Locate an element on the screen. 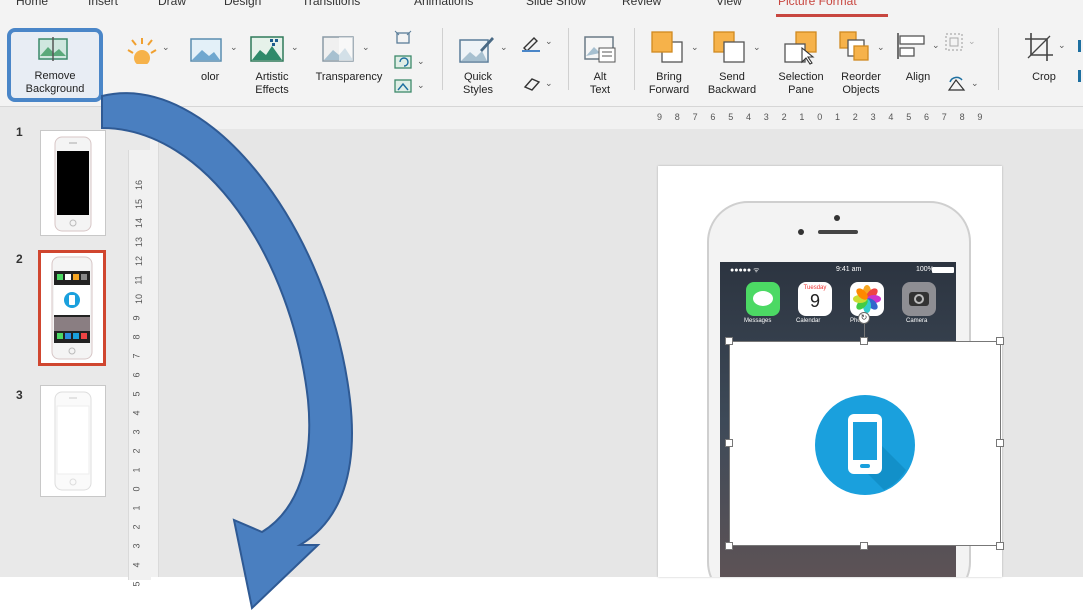 The height and width of the screenshot is (610, 1083). remove-background-label-2: Background is located at coordinates (55, 89).